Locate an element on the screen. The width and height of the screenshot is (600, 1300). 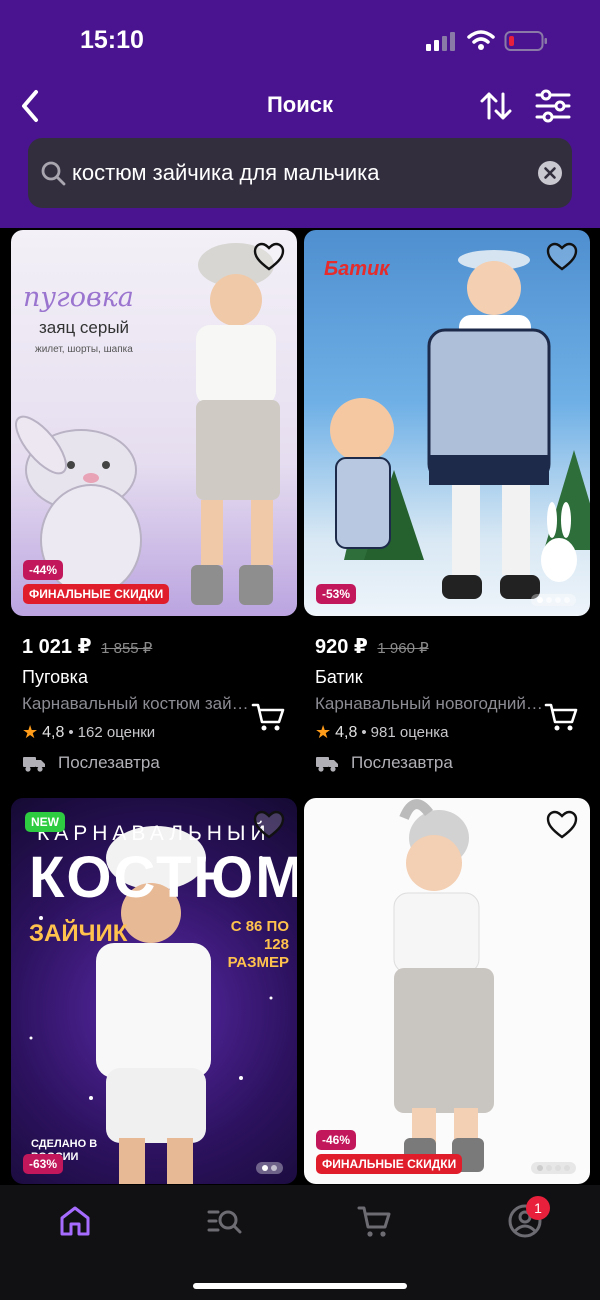
cart-icon is located at coordinates (374, 1221).